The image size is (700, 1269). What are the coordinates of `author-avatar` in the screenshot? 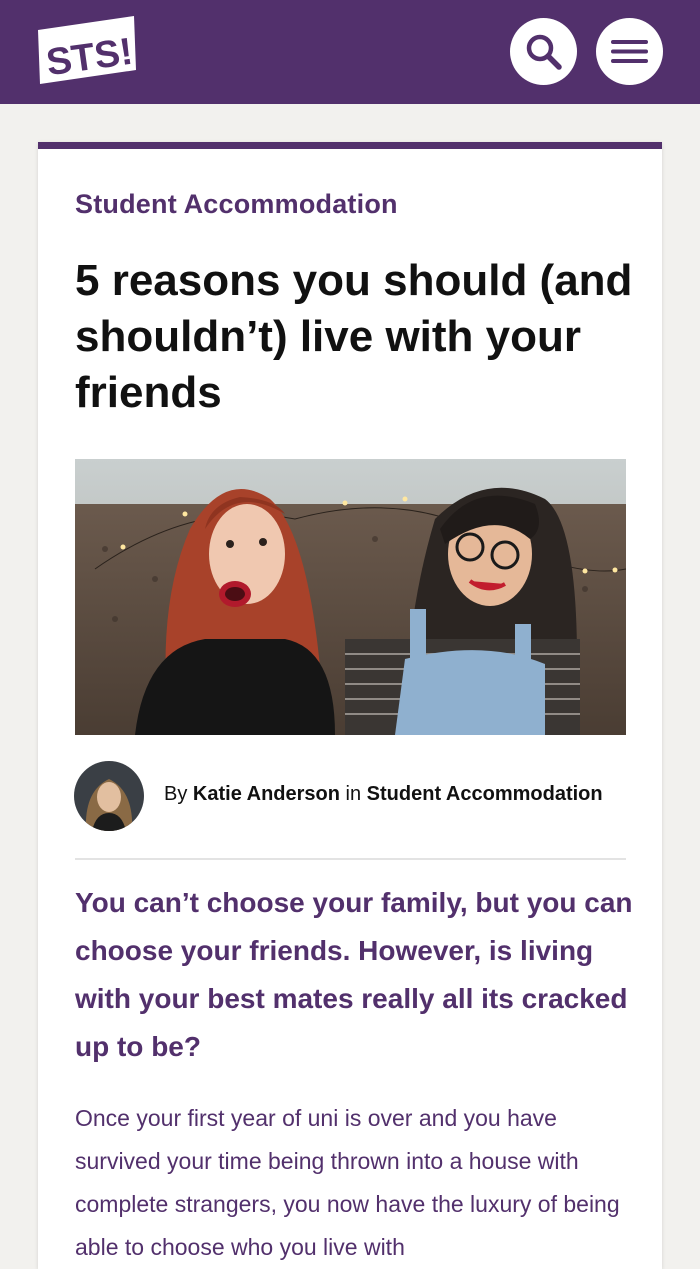 It's located at (109, 796).